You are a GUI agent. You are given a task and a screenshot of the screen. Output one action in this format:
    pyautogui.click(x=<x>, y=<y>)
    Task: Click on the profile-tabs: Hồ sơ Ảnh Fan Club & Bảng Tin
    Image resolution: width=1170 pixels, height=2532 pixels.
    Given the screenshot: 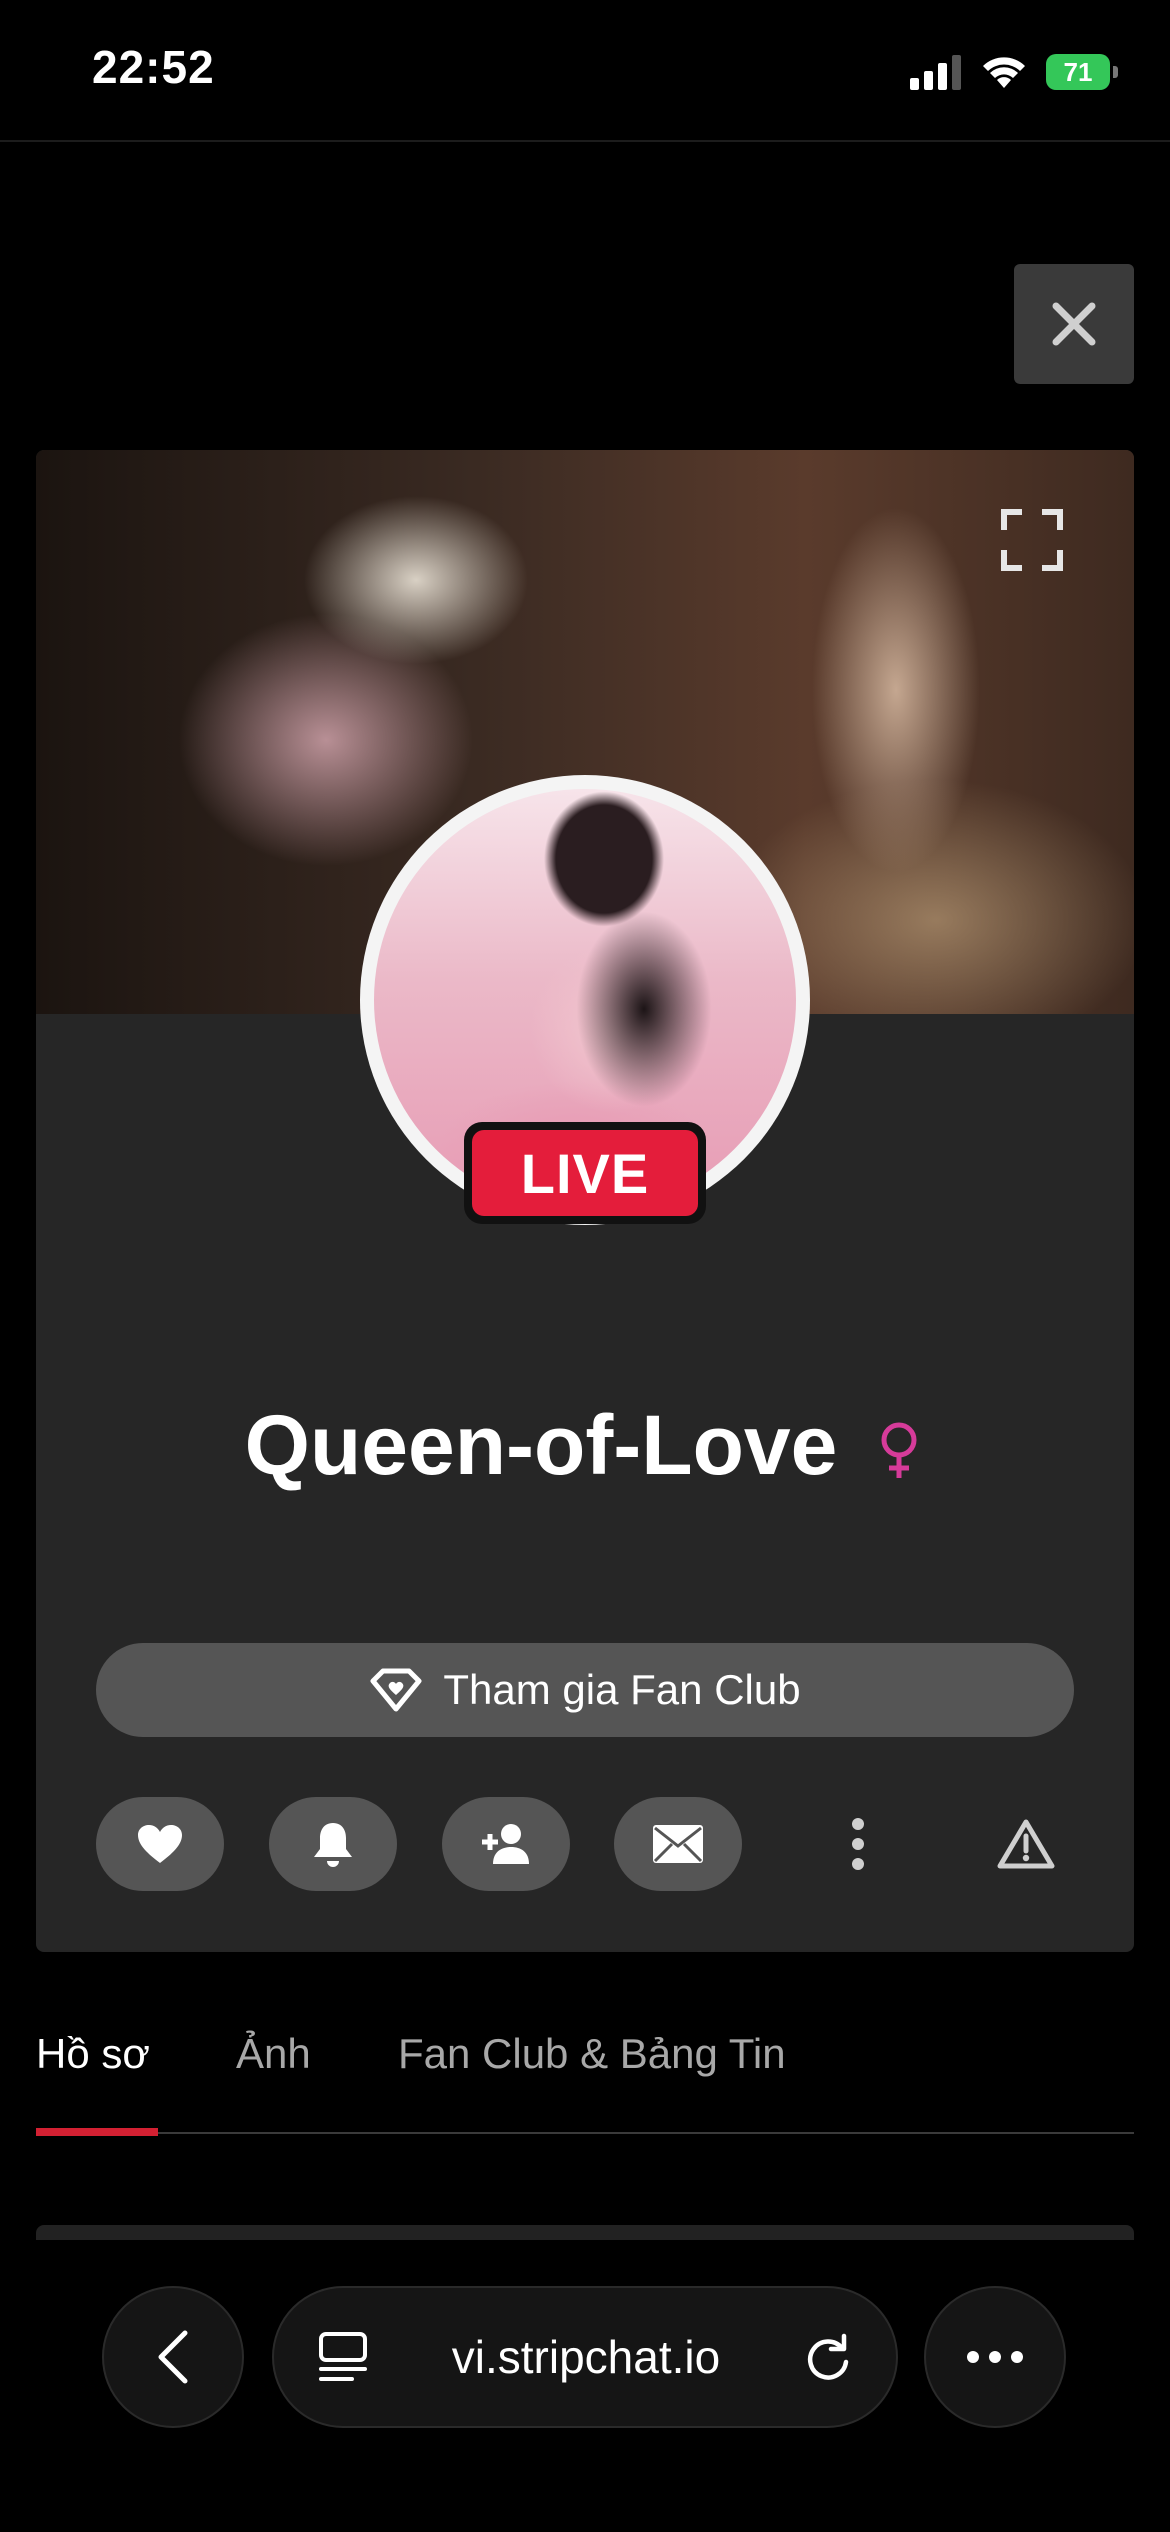 What is the action you would take?
    pyautogui.click(x=585, y=2083)
    